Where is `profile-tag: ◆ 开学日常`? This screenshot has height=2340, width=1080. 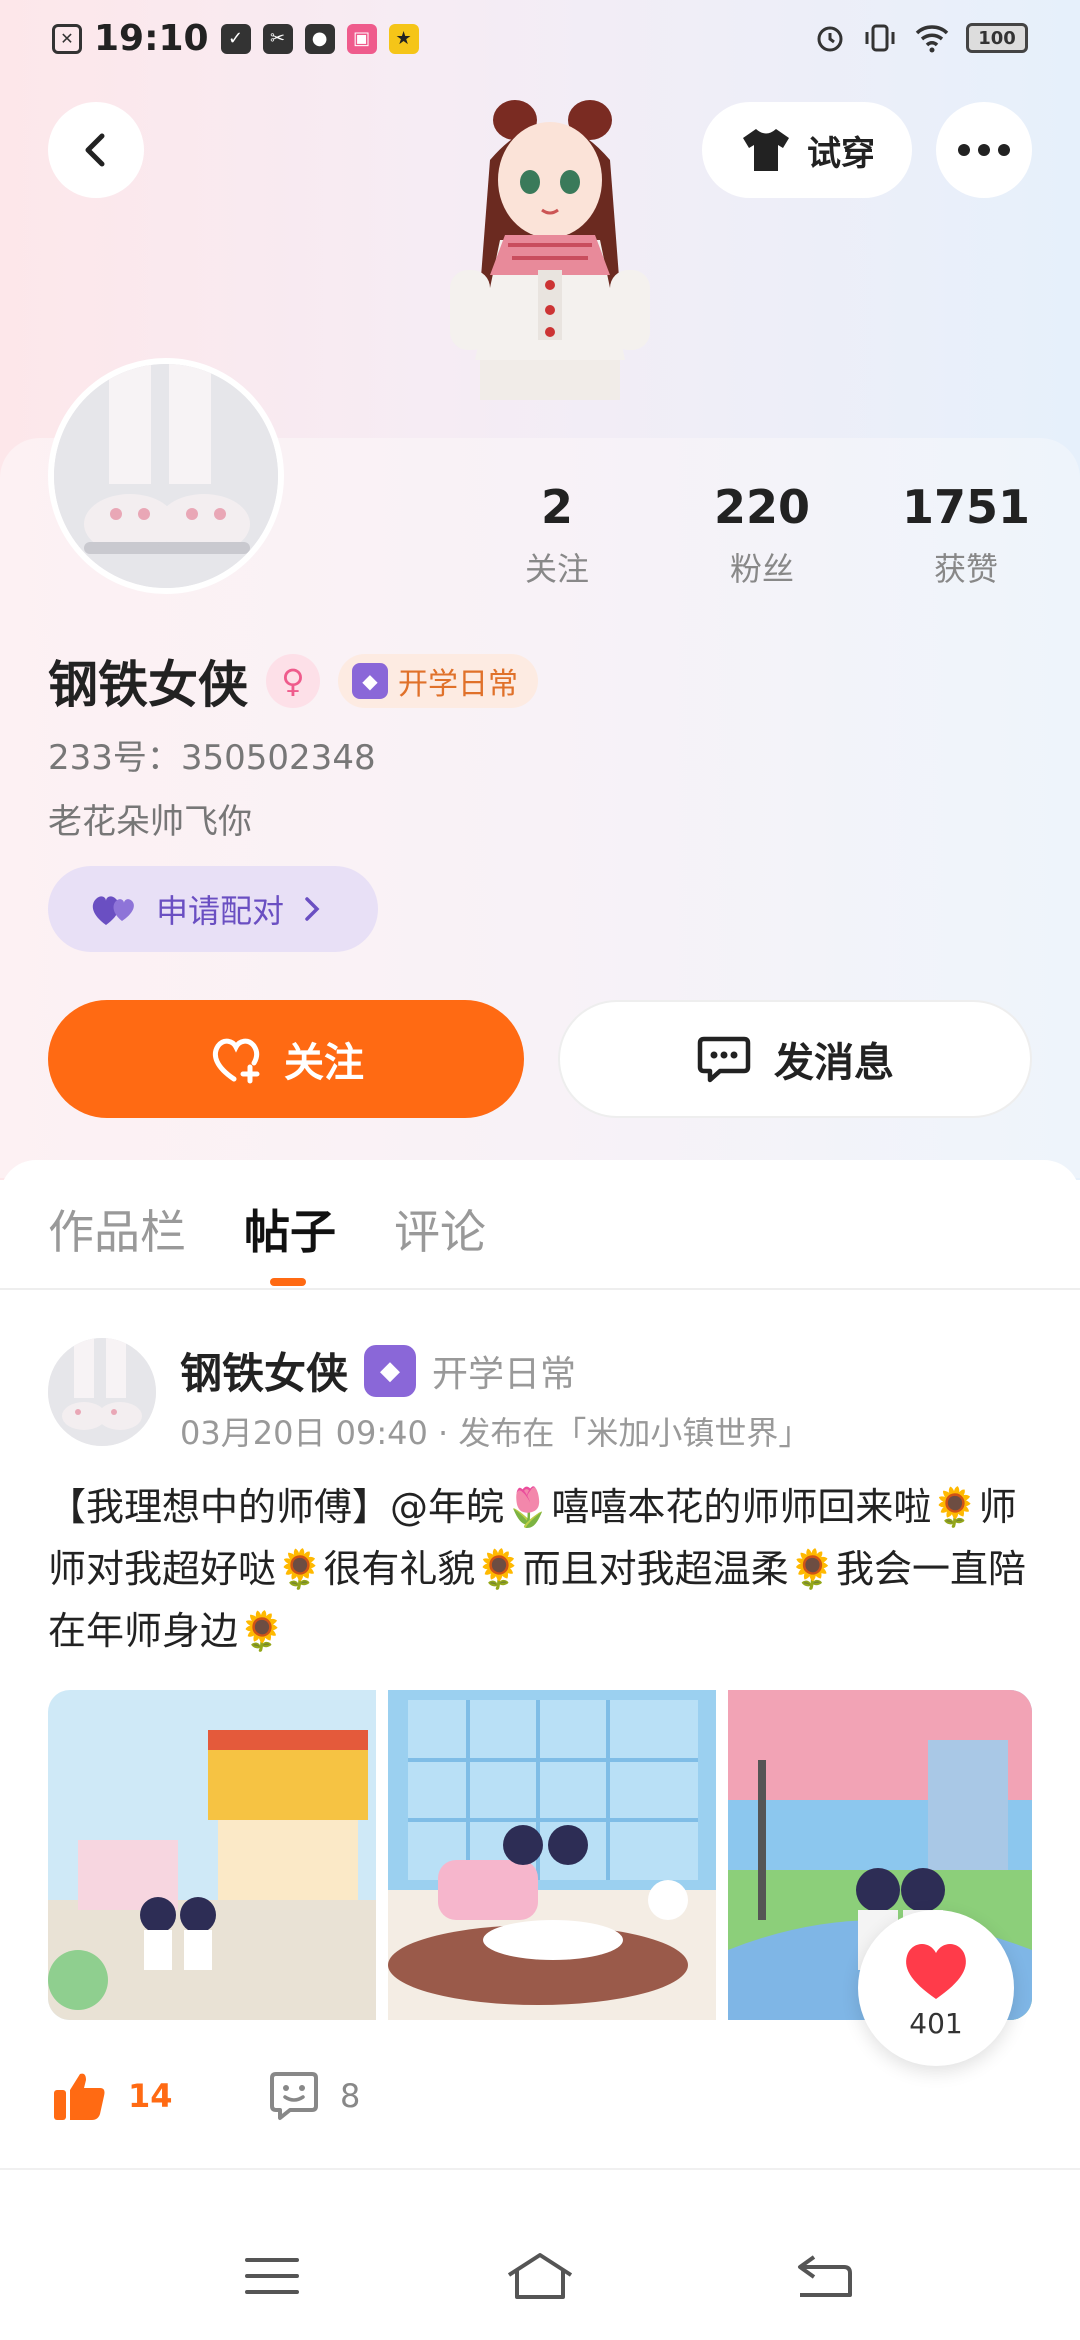
profile-tag: ◆ 开学日常 is located at coordinates (438, 681).